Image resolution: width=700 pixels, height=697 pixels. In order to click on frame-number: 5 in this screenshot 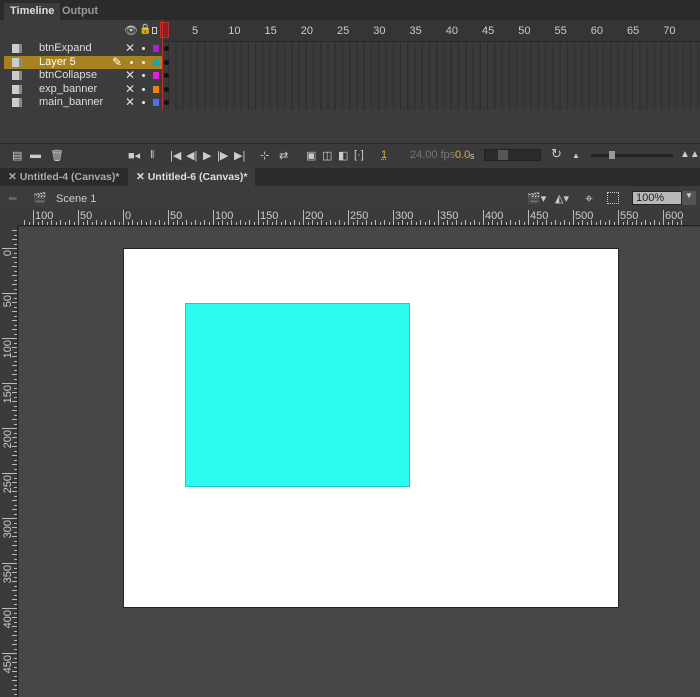, I will do `click(195, 31)`.